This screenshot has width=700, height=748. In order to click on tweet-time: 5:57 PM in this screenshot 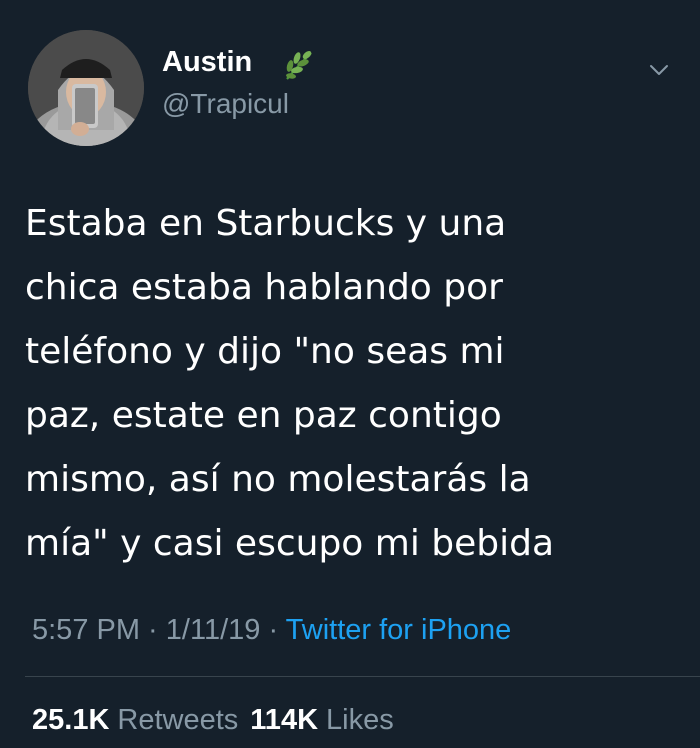, I will do `click(86, 630)`.